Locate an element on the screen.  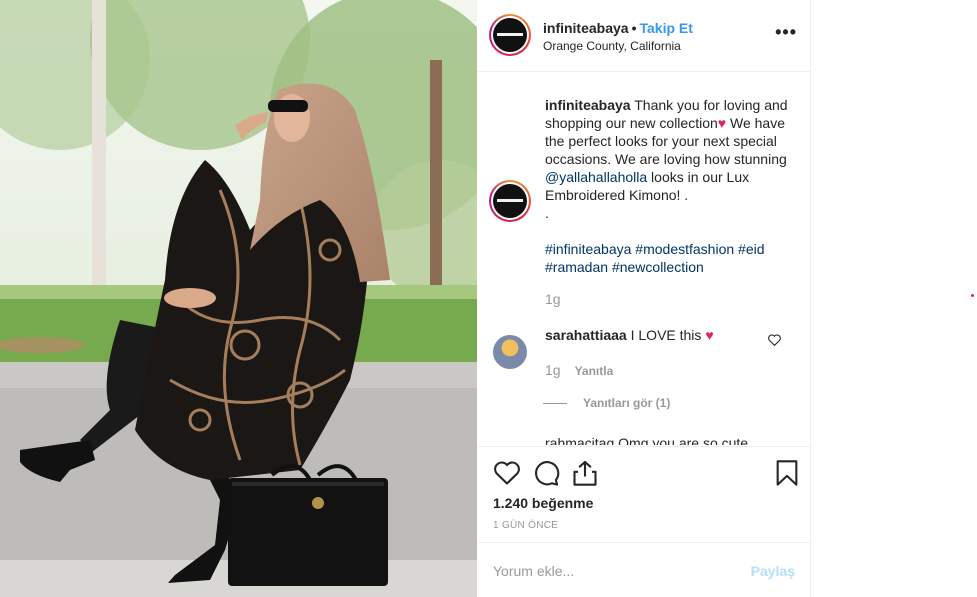
follow-button: Takip Et is located at coordinates (666, 28).